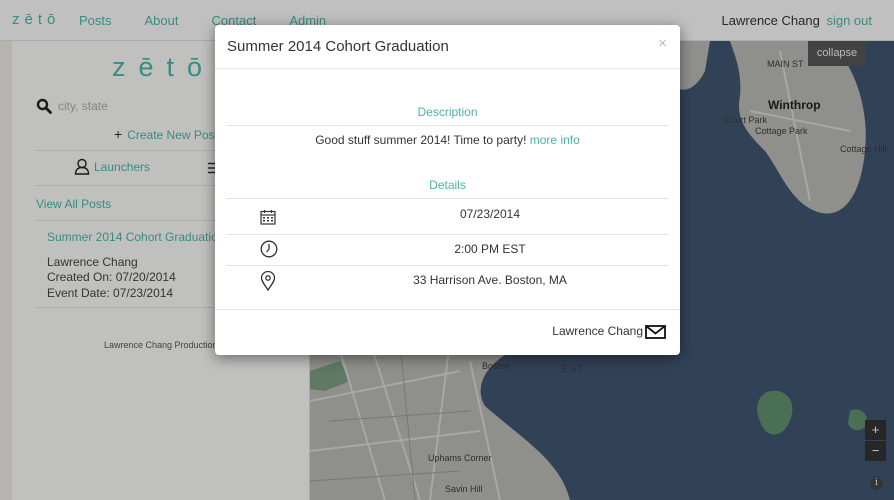  Describe the element at coordinates (662, 43) in the screenshot. I see `close-icon: ×` at that location.